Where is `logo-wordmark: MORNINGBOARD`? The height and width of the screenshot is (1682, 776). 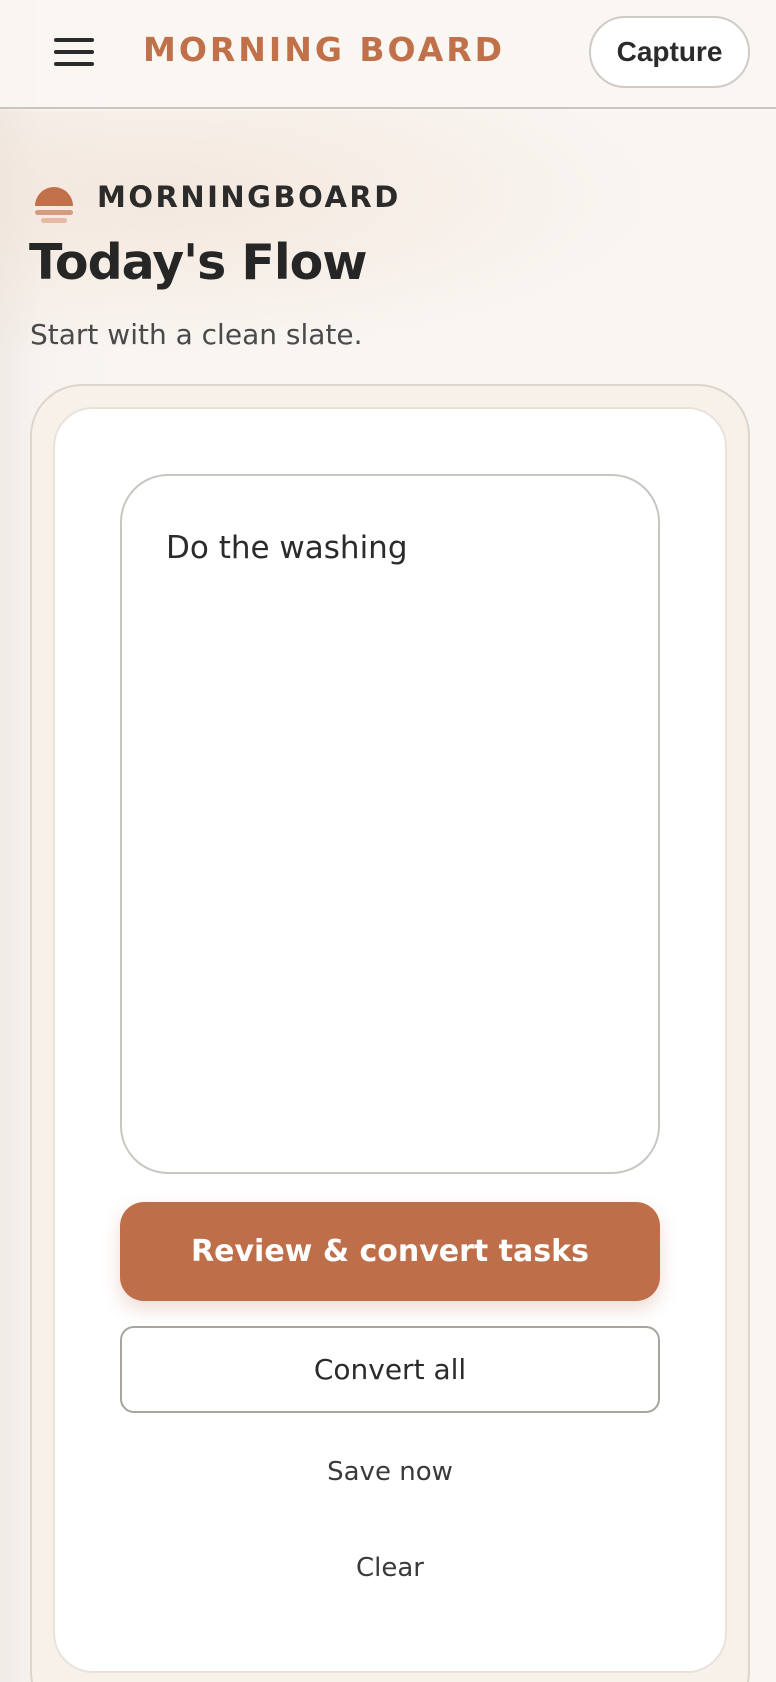
logo-wordmark: MORNINGBOARD is located at coordinates (249, 197).